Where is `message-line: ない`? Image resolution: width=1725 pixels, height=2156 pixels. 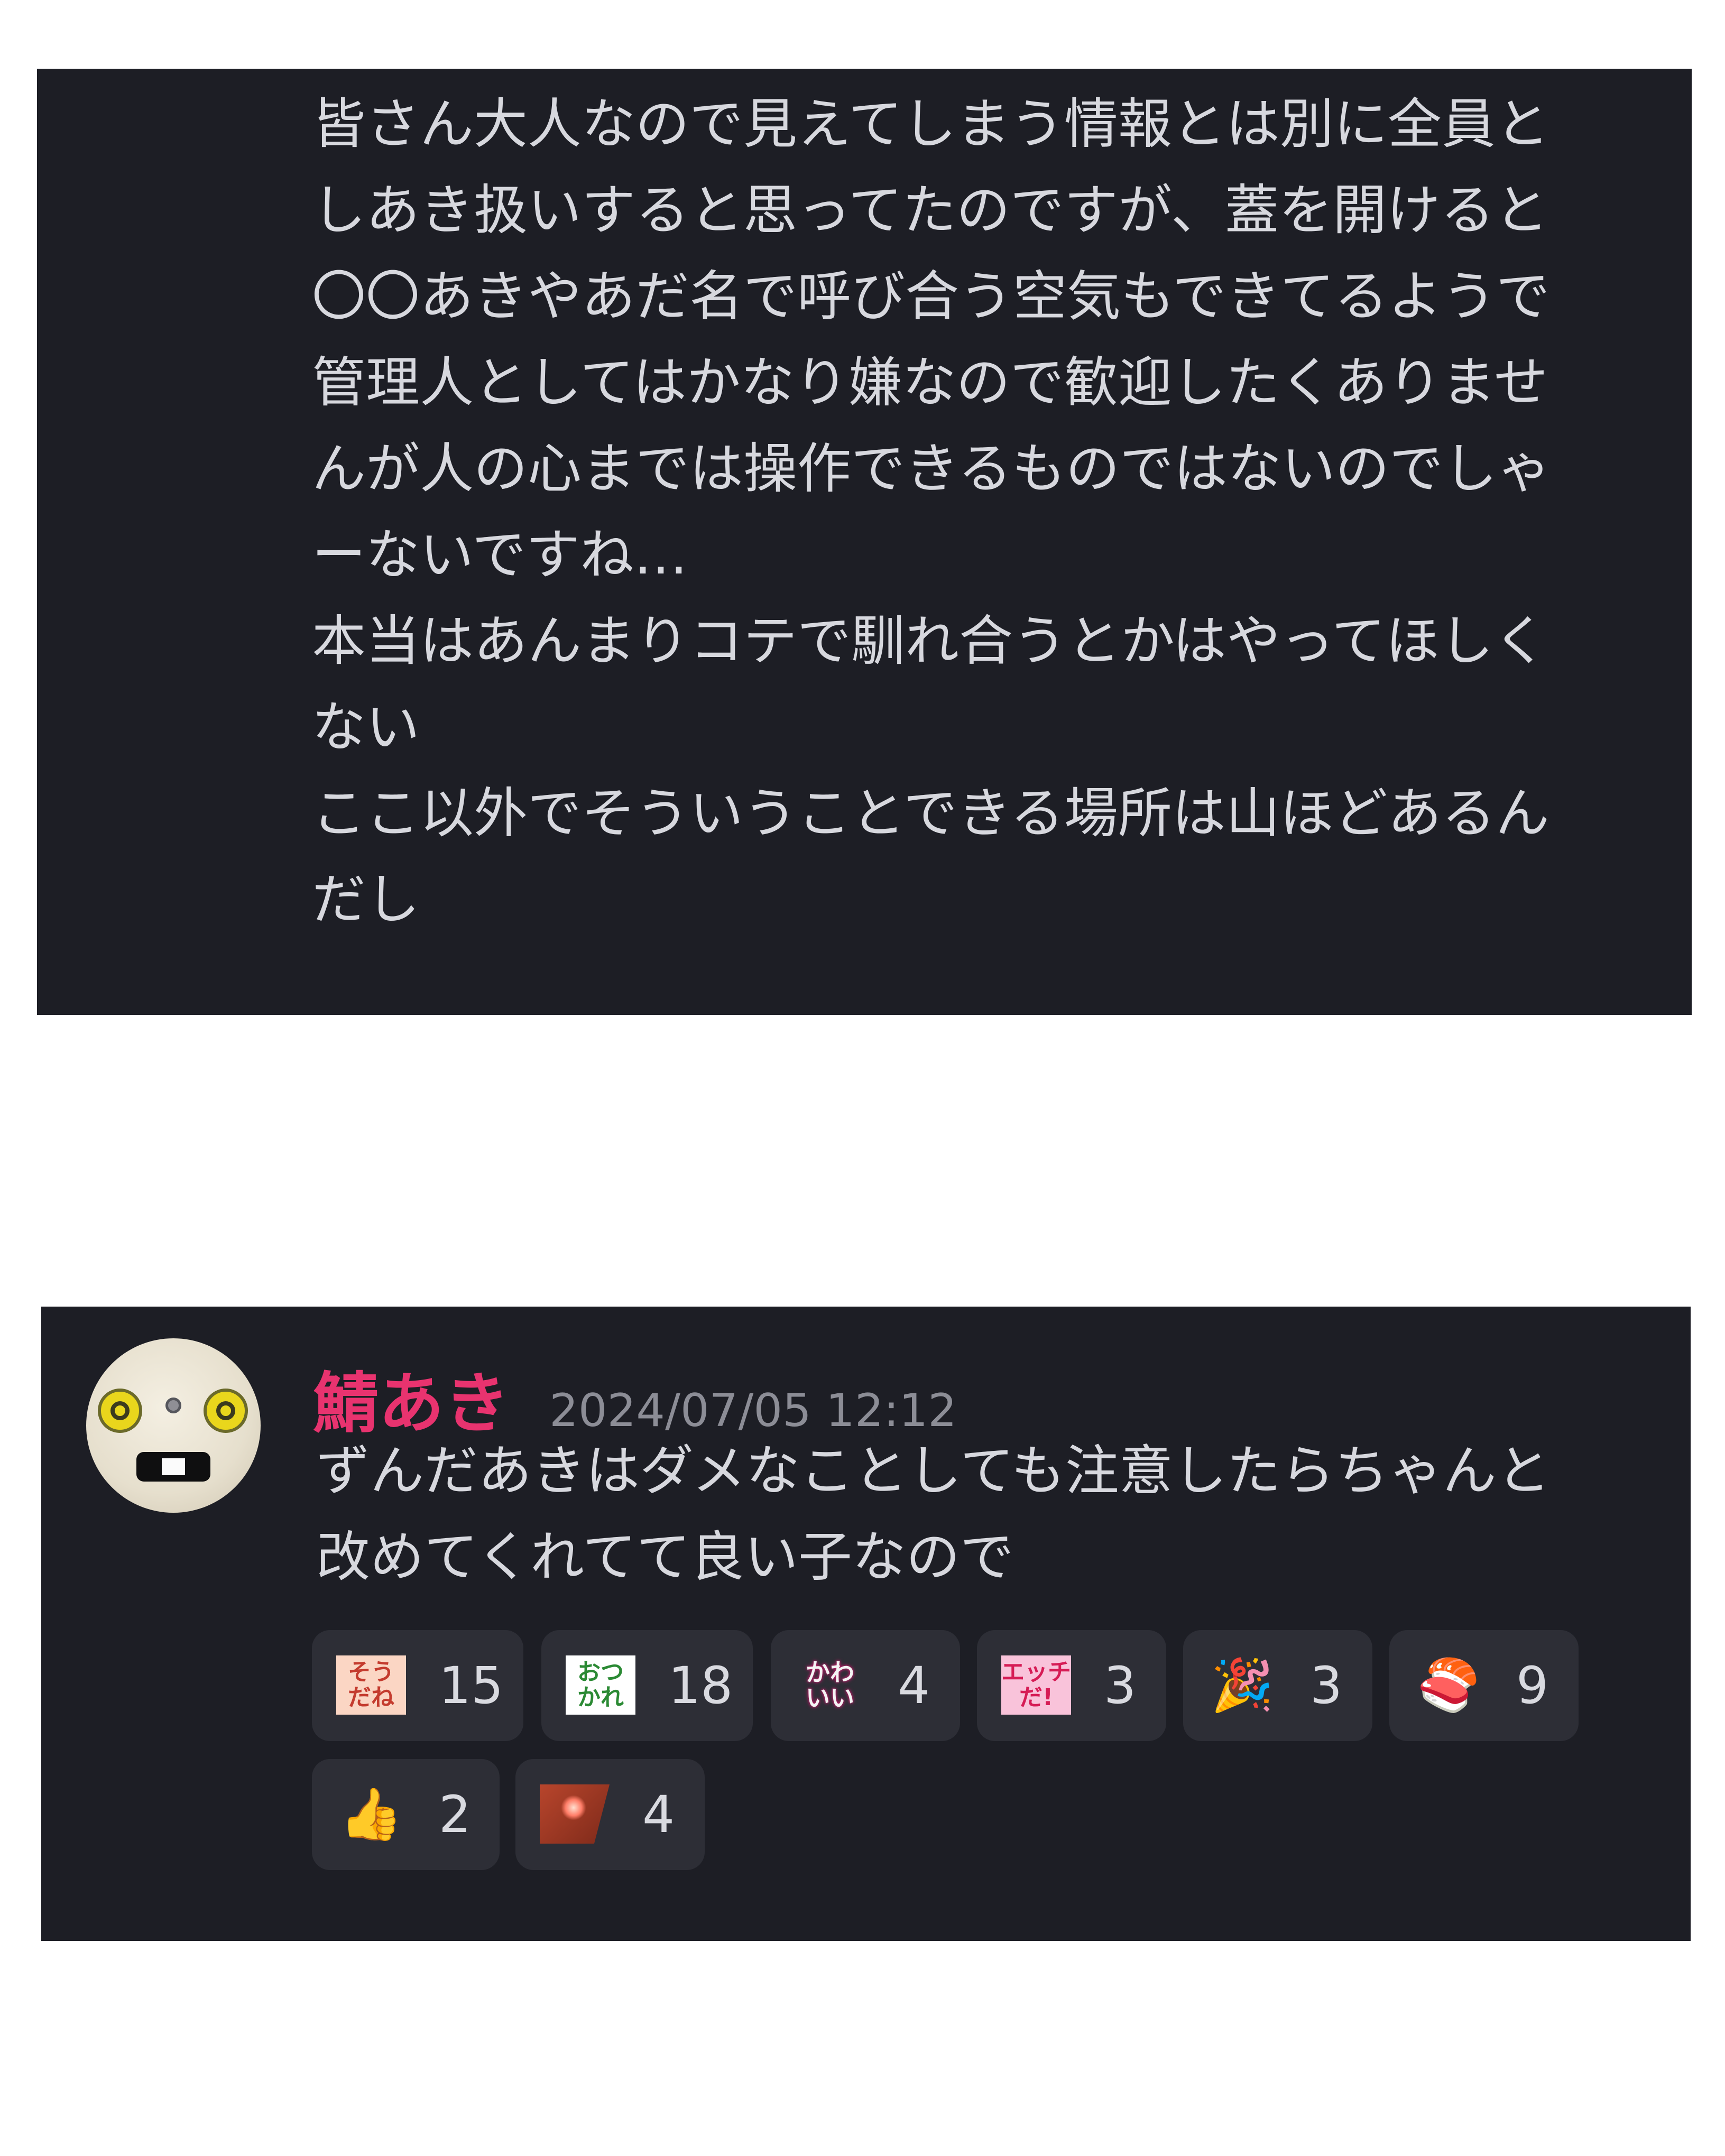
message-line: ない is located at coordinates (366, 727).